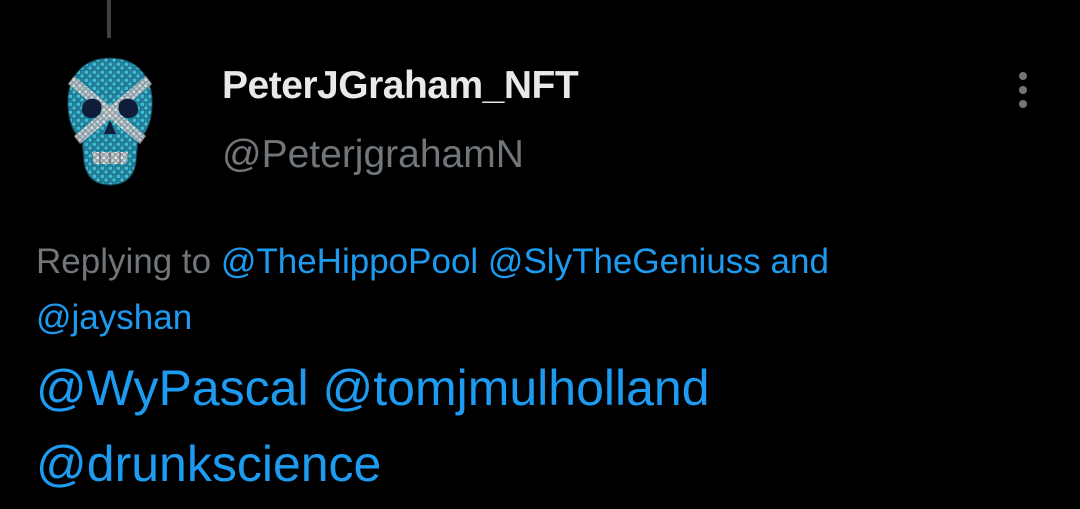 The image size is (1080, 509). I want to click on thread-connector-line, so click(109, 19).